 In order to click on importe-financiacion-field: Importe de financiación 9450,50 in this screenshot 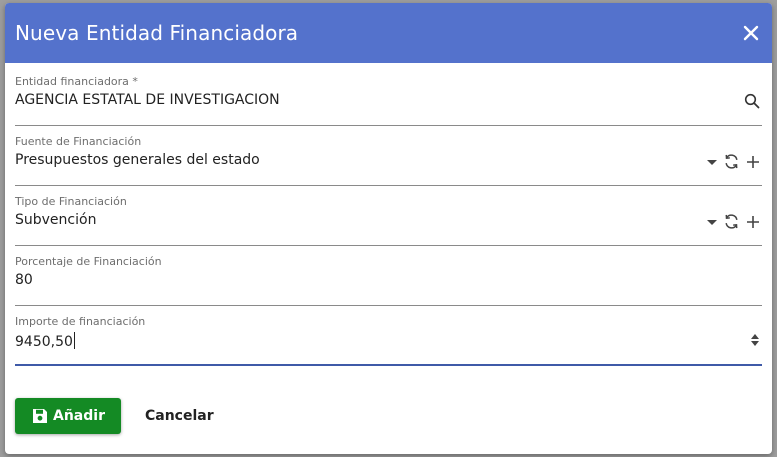, I will do `click(388, 339)`.